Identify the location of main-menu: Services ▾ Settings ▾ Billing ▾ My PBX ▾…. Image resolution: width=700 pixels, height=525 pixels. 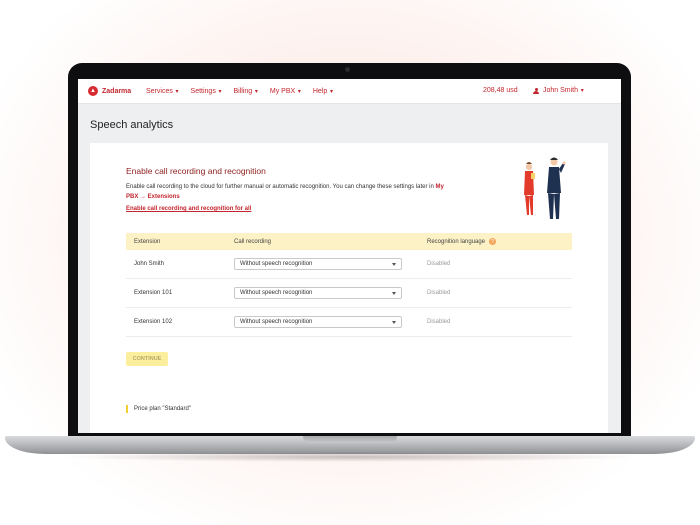
(245, 91).